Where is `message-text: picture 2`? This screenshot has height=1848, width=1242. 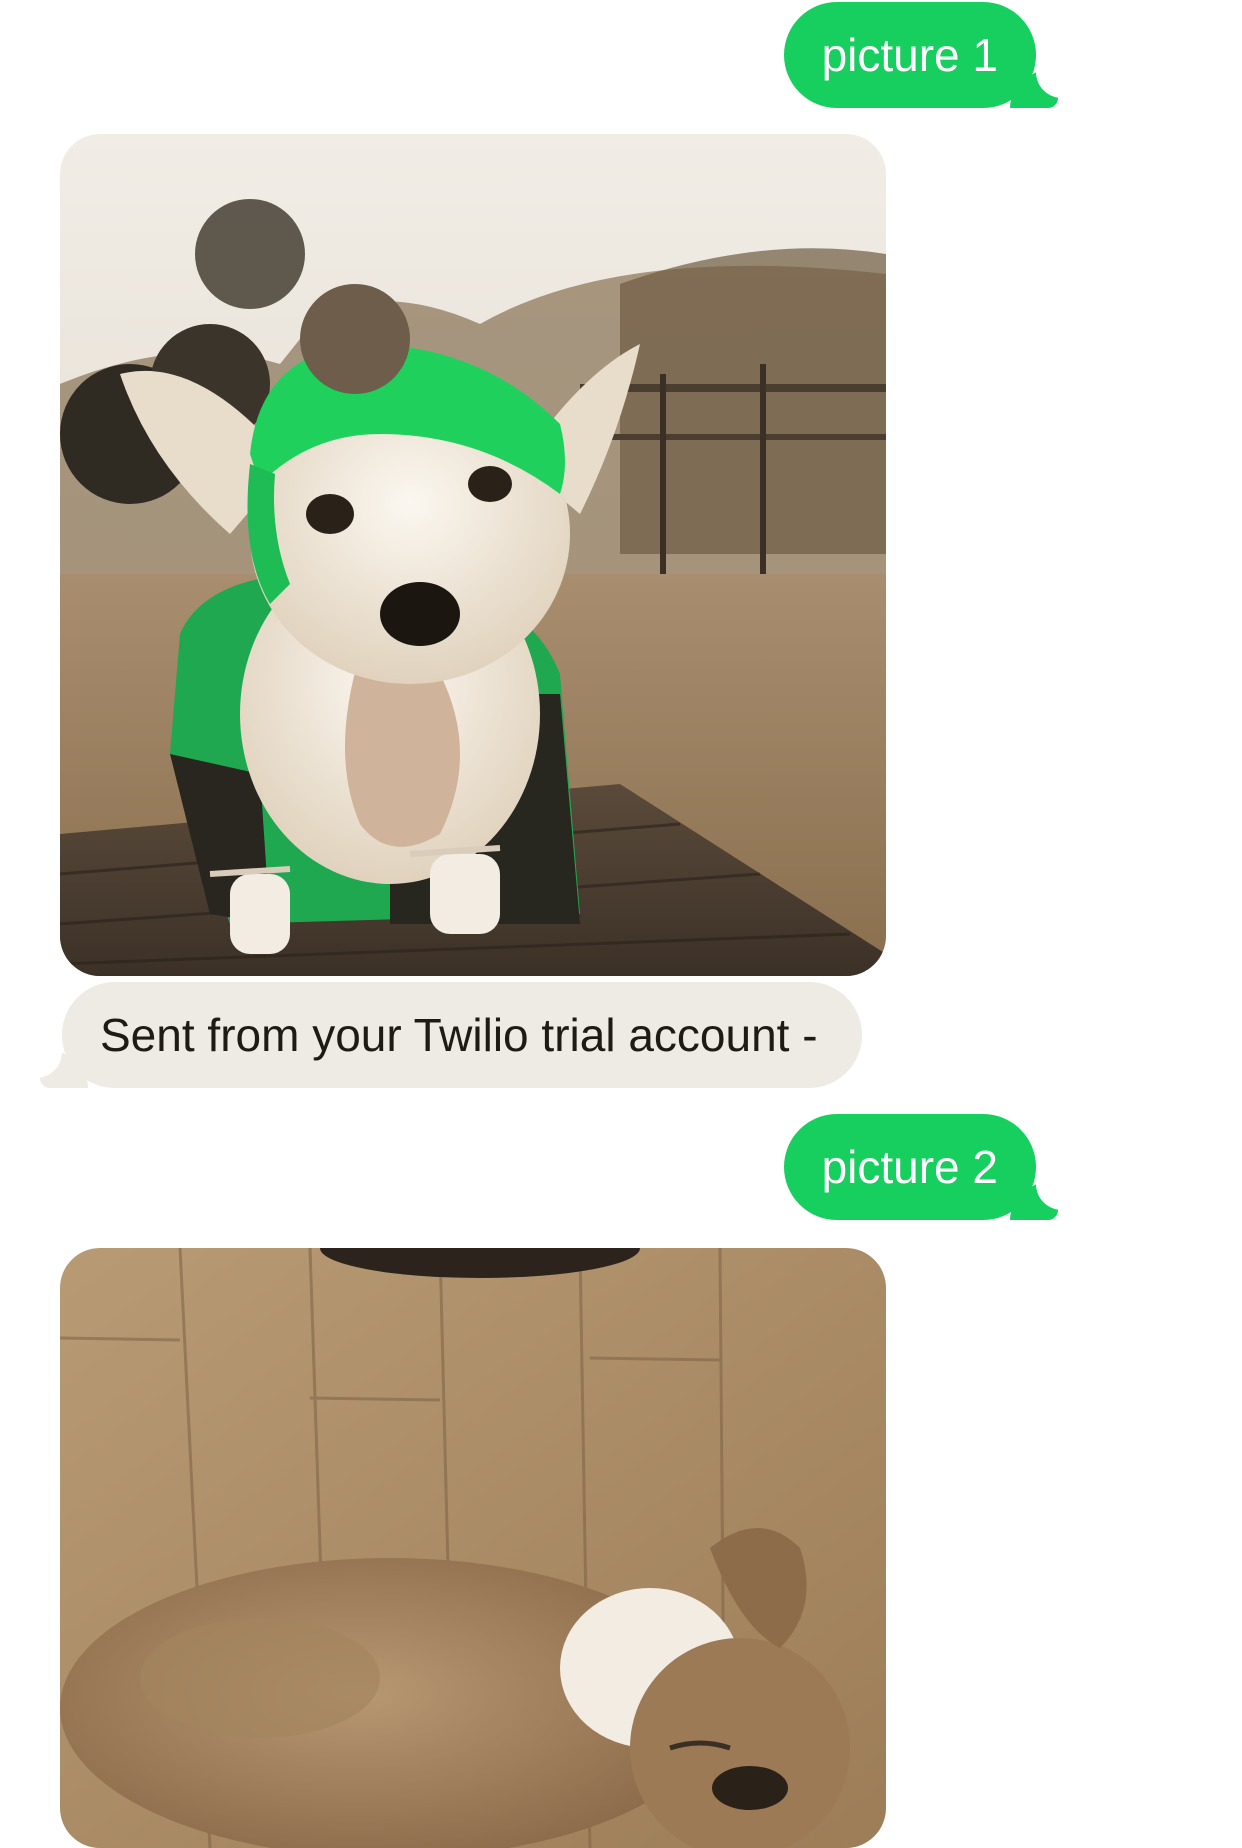
message-text: picture 2 is located at coordinates (909, 1167).